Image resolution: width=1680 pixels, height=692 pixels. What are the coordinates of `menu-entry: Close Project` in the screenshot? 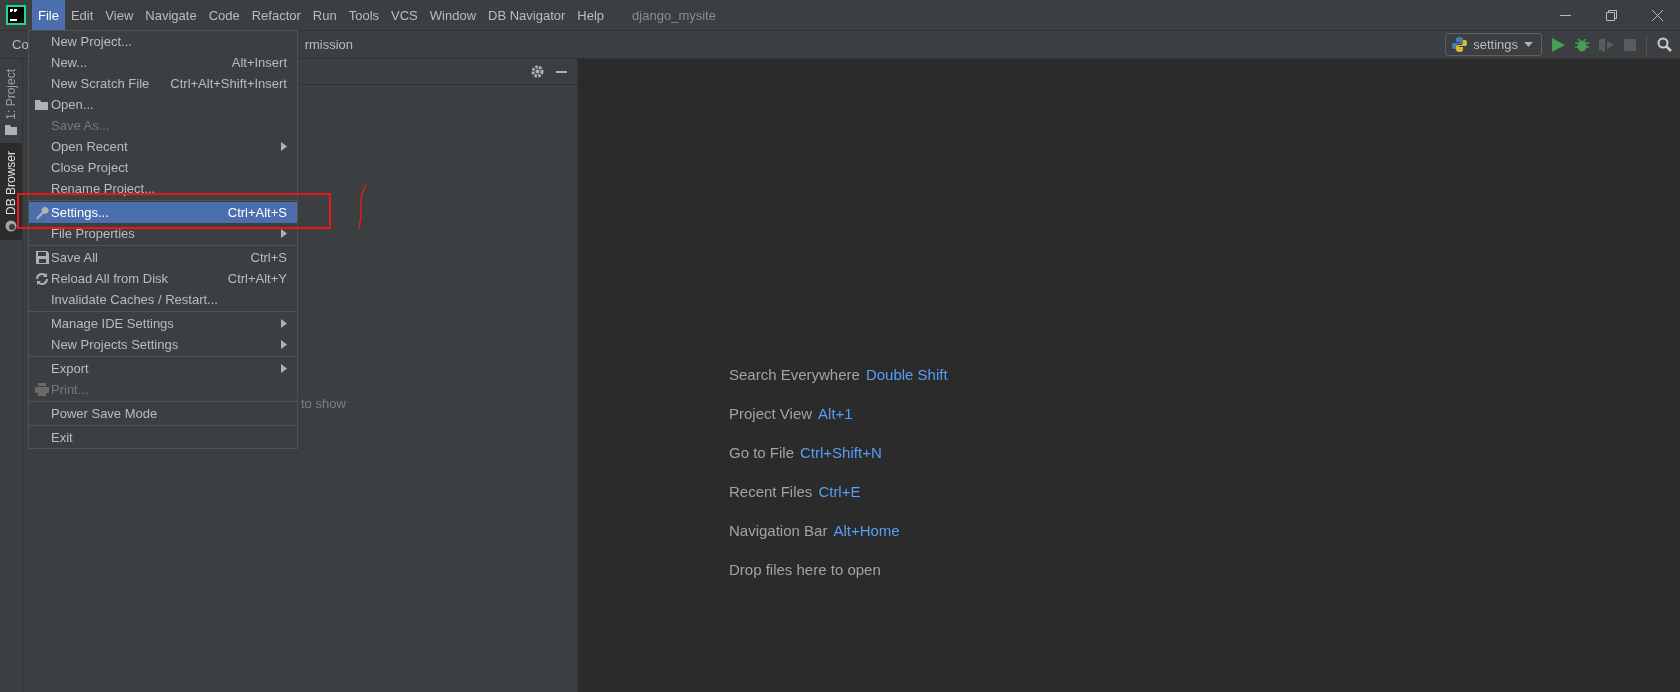 It's located at (163, 167).